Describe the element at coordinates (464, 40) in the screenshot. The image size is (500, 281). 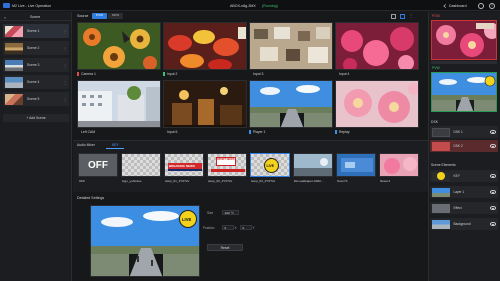
I see `program-monitor` at that location.